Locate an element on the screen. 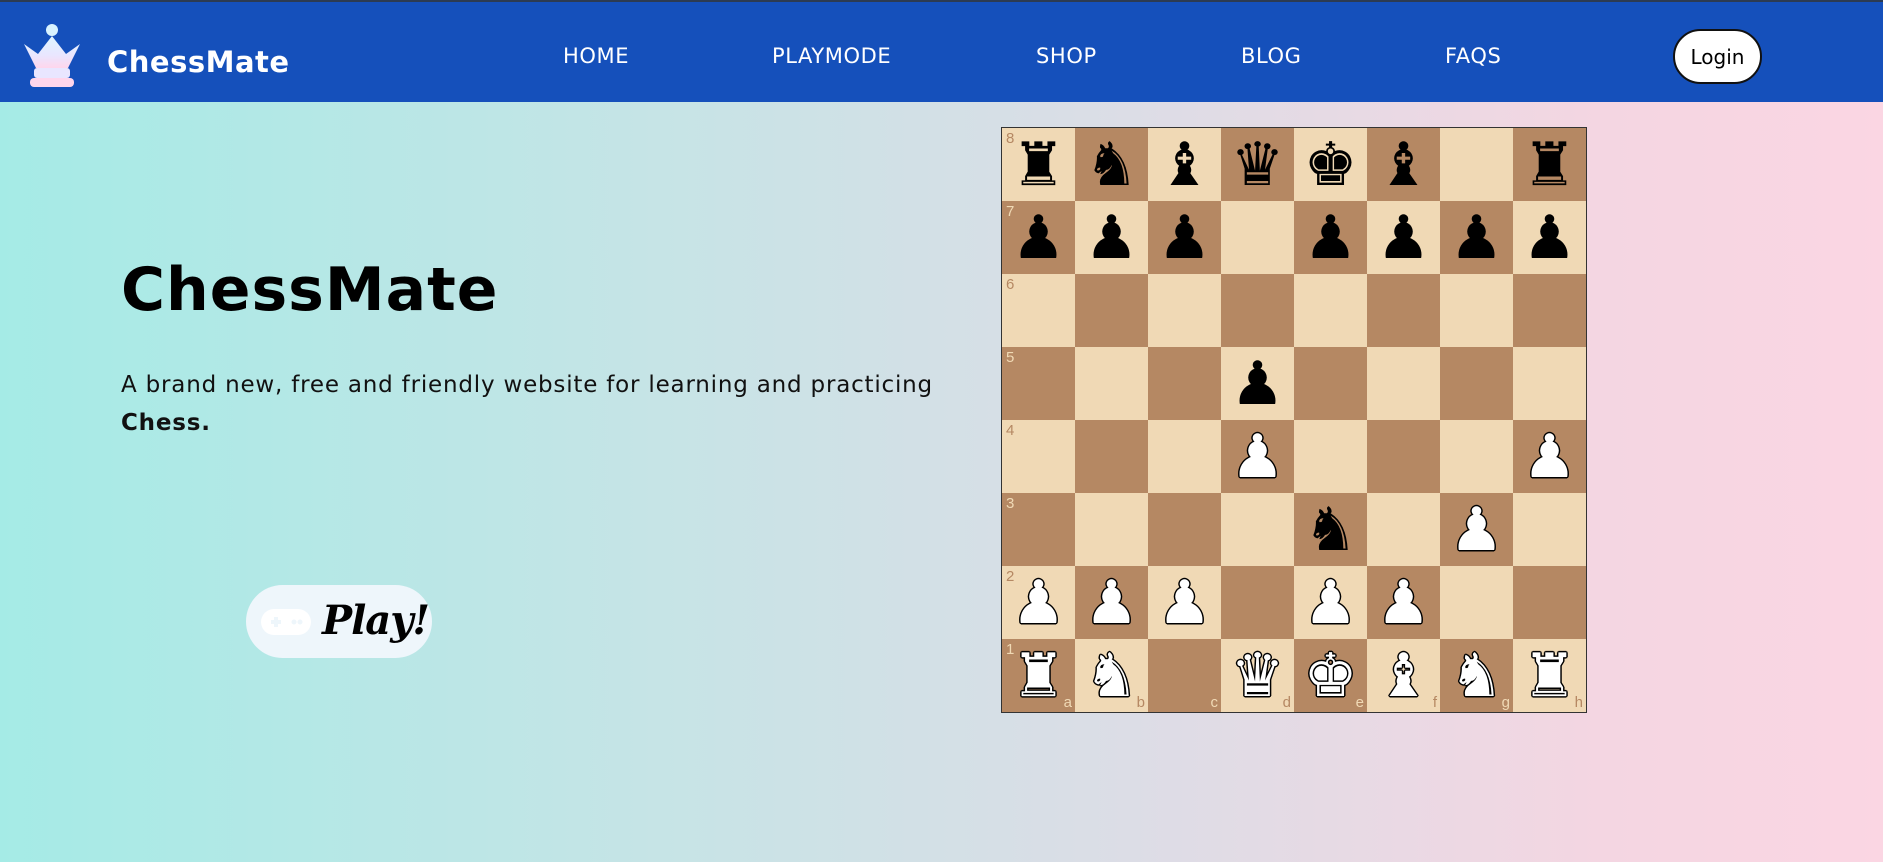  square-c1: c is located at coordinates (1184, 675).